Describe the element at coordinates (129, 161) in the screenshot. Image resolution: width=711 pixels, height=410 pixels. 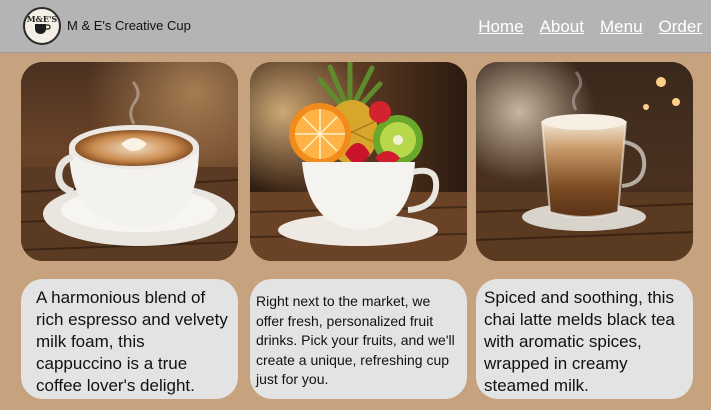
I see `cappuccino-photo` at that location.